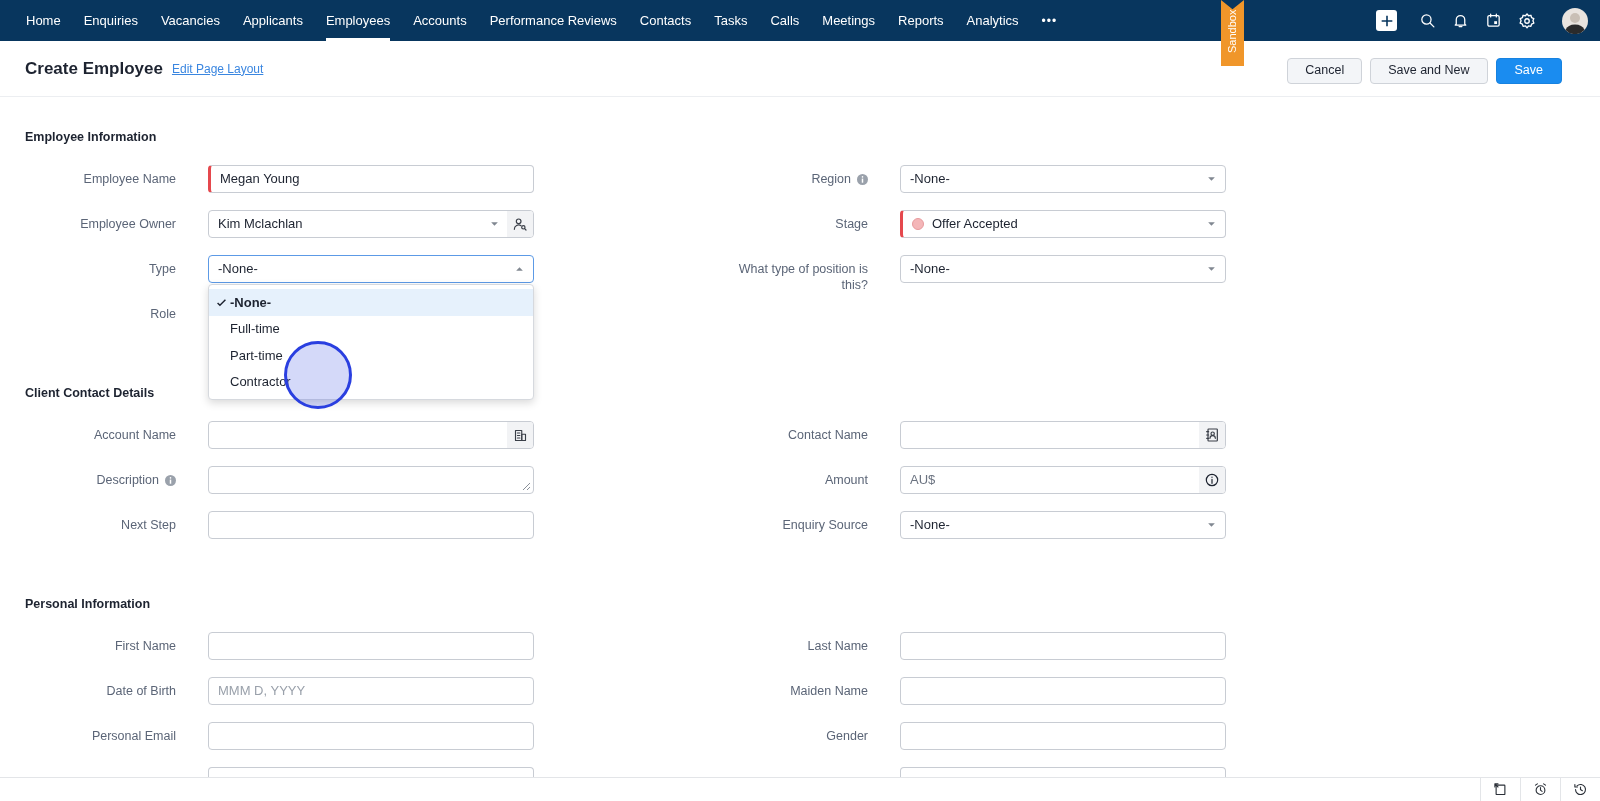 This screenshot has width=1600, height=801. Describe the element at coordinates (921, 20) in the screenshot. I see `nav-tab: Reports` at that location.